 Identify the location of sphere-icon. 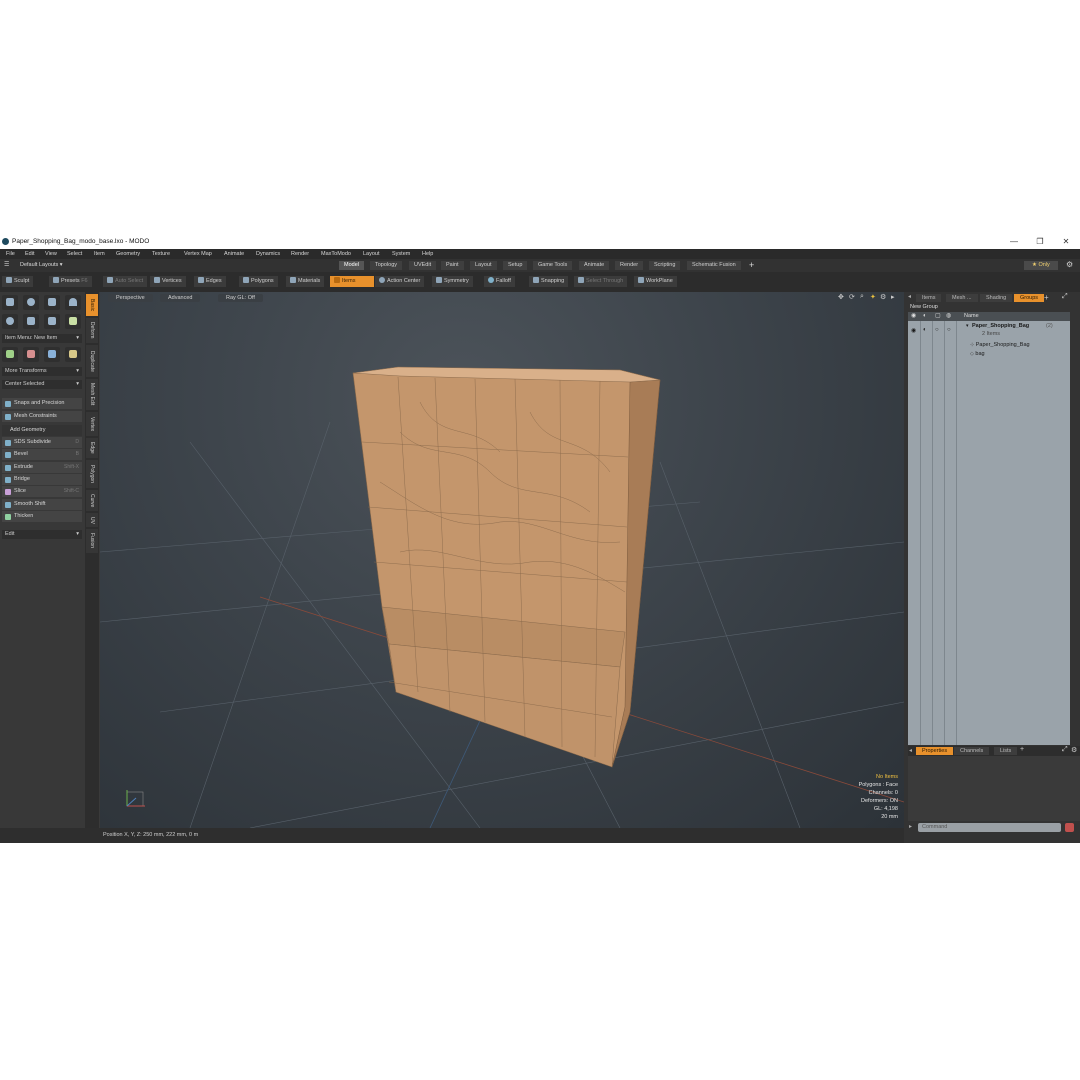
(31, 302).